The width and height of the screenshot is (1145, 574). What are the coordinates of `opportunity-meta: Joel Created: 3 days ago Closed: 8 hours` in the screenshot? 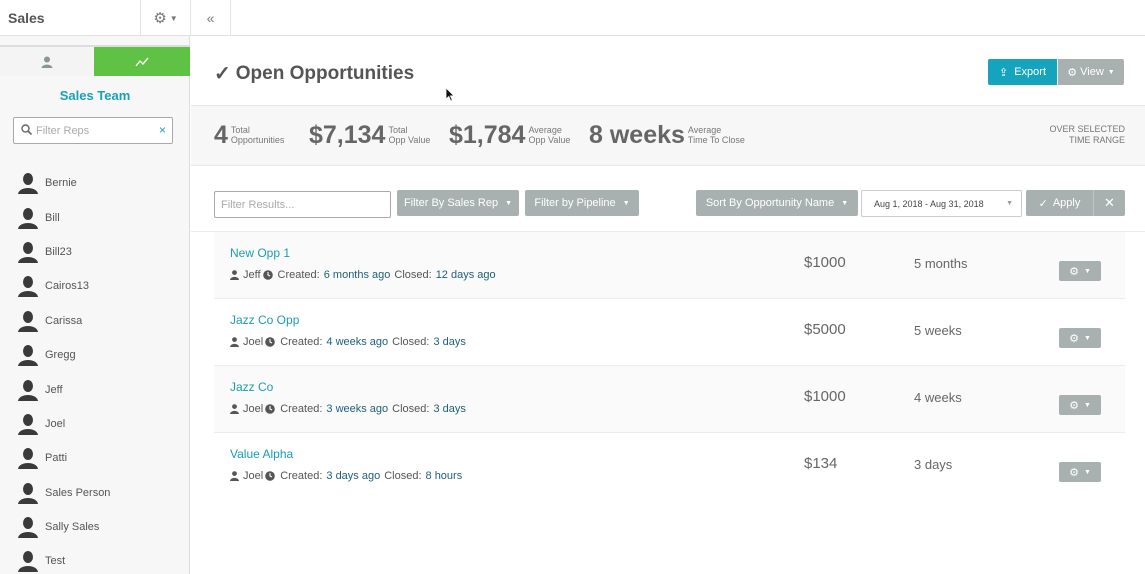 It's located at (346, 476).